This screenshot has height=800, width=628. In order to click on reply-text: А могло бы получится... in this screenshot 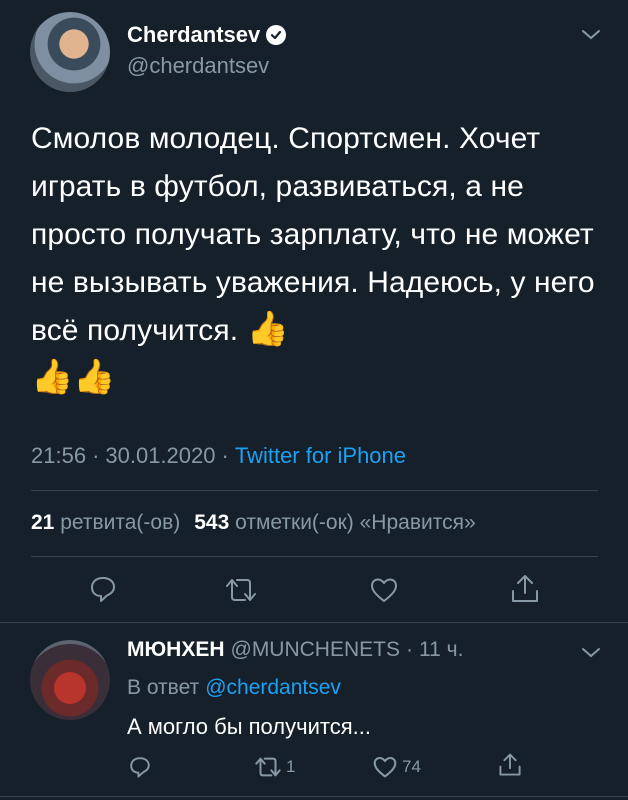, I will do `click(249, 726)`.